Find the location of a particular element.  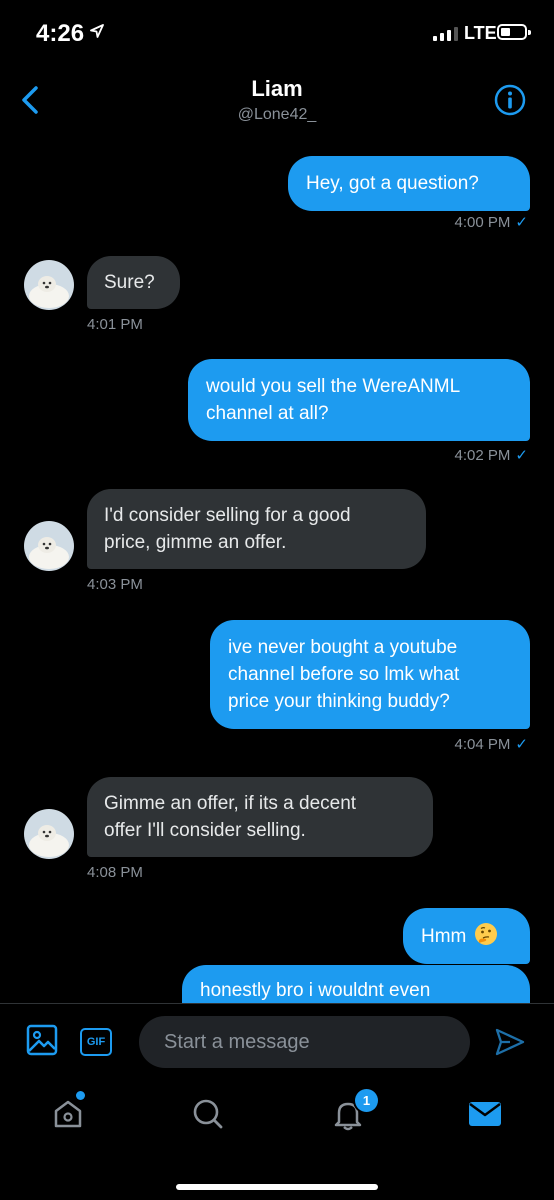

battery-icon is located at coordinates (514, 32).